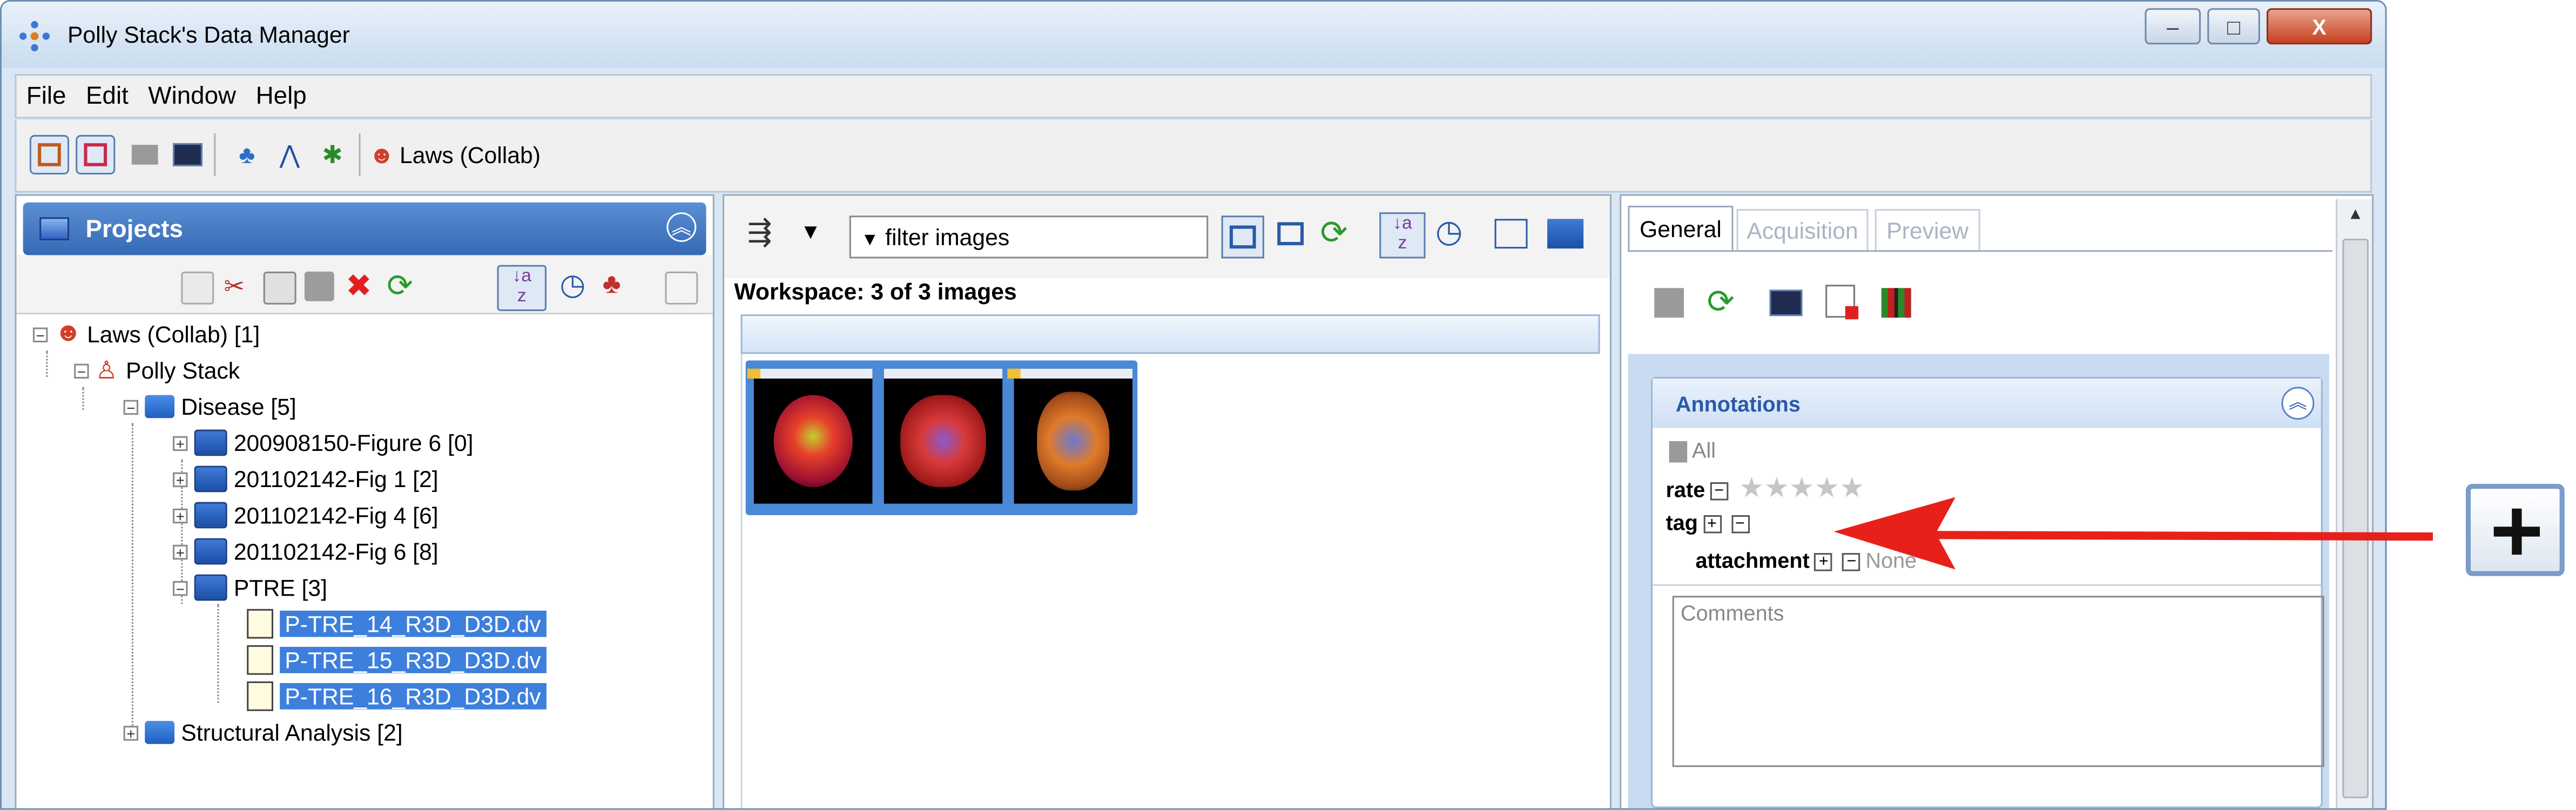 This screenshot has height=810, width=2576. I want to click on group-selector: ☻ Laws (Collab), so click(492, 154).